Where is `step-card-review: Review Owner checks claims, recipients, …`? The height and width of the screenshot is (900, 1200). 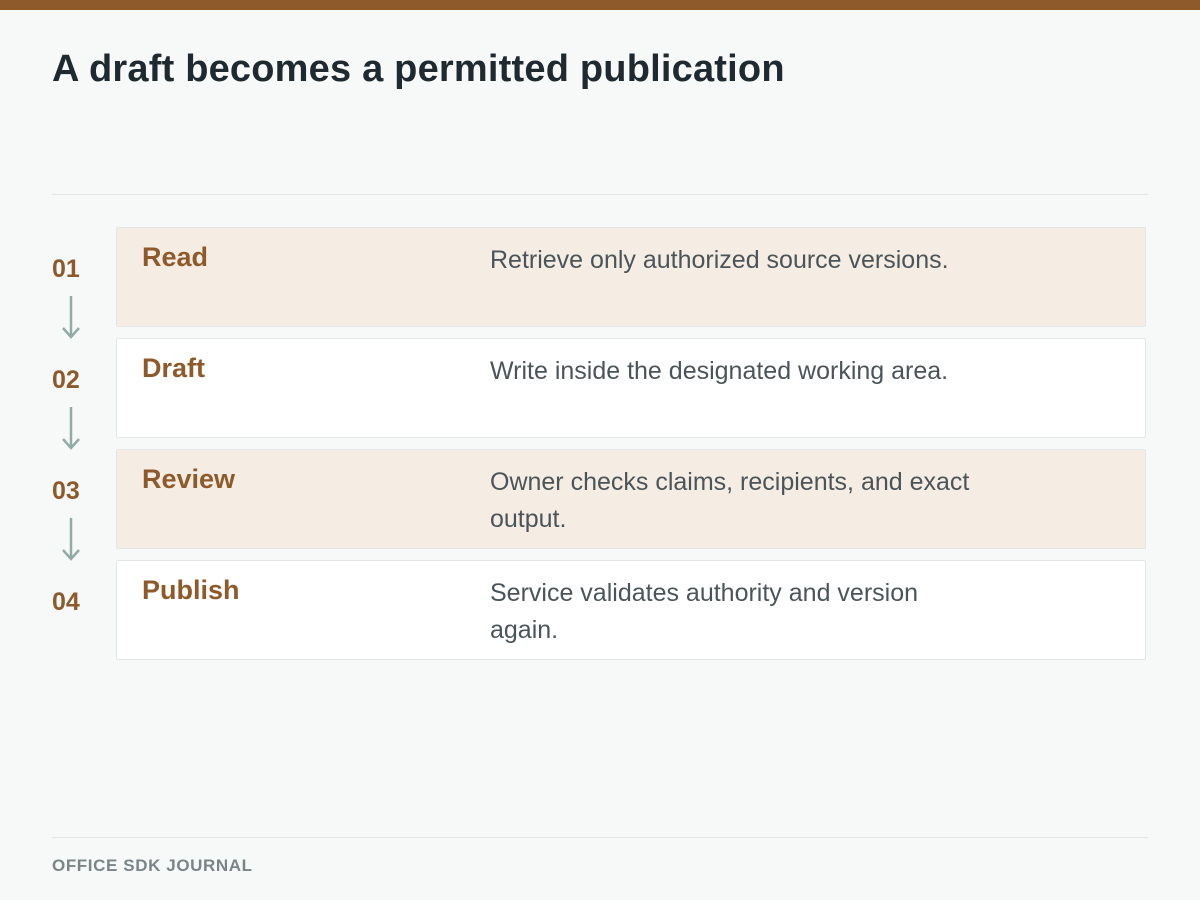
step-card-review: Review Owner checks claims, recipients, … is located at coordinates (631, 499).